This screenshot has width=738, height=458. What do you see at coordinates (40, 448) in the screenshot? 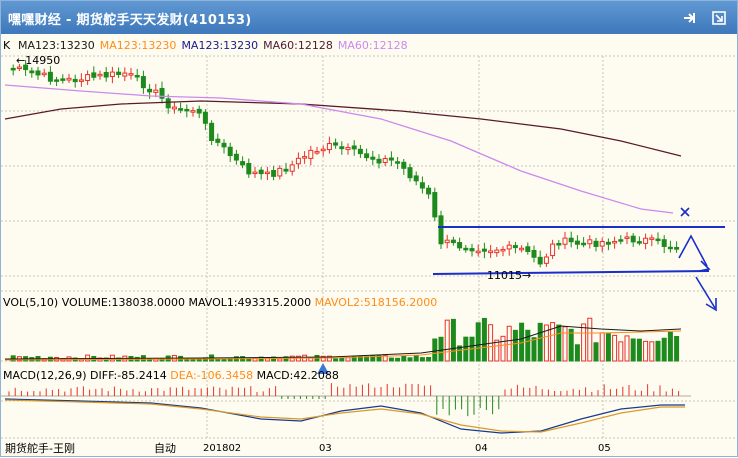
I see `author-label: 期货舵手-王刚` at bounding box center [40, 448].